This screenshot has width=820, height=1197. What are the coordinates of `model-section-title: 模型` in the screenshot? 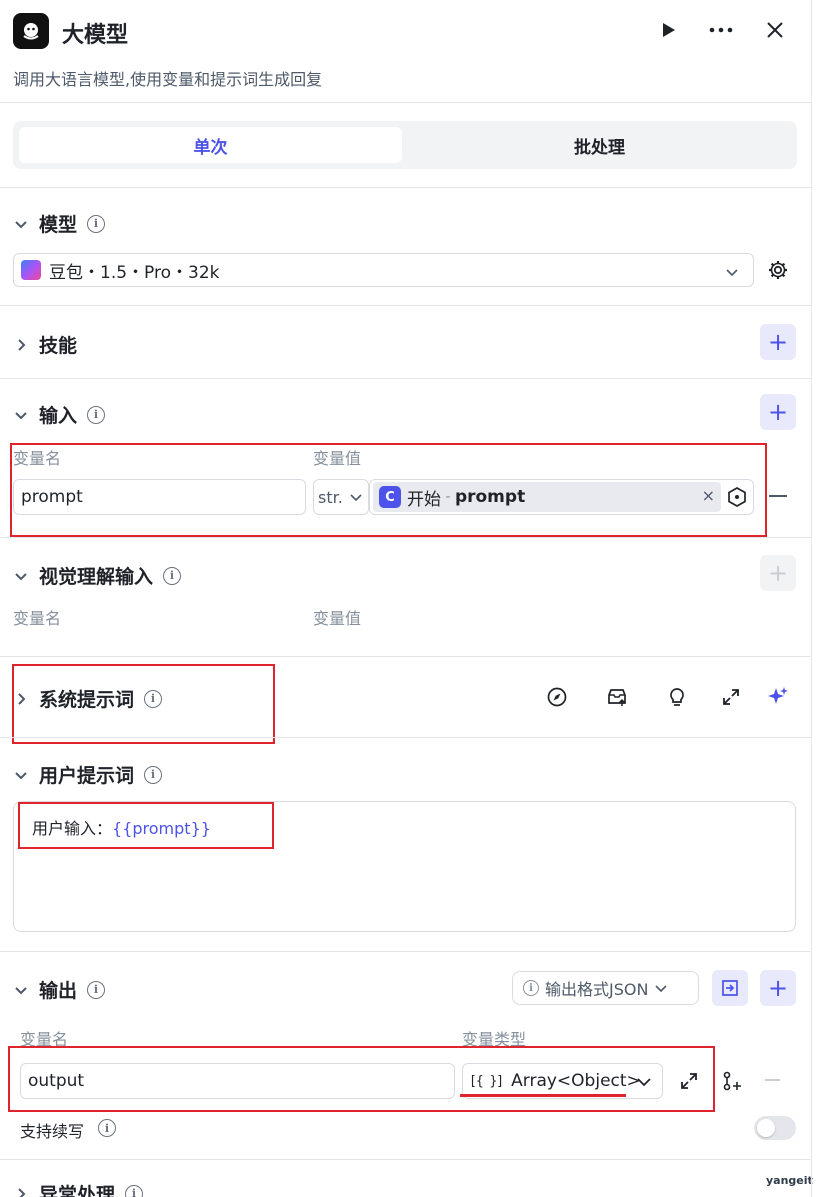 It's located at (58, 225).